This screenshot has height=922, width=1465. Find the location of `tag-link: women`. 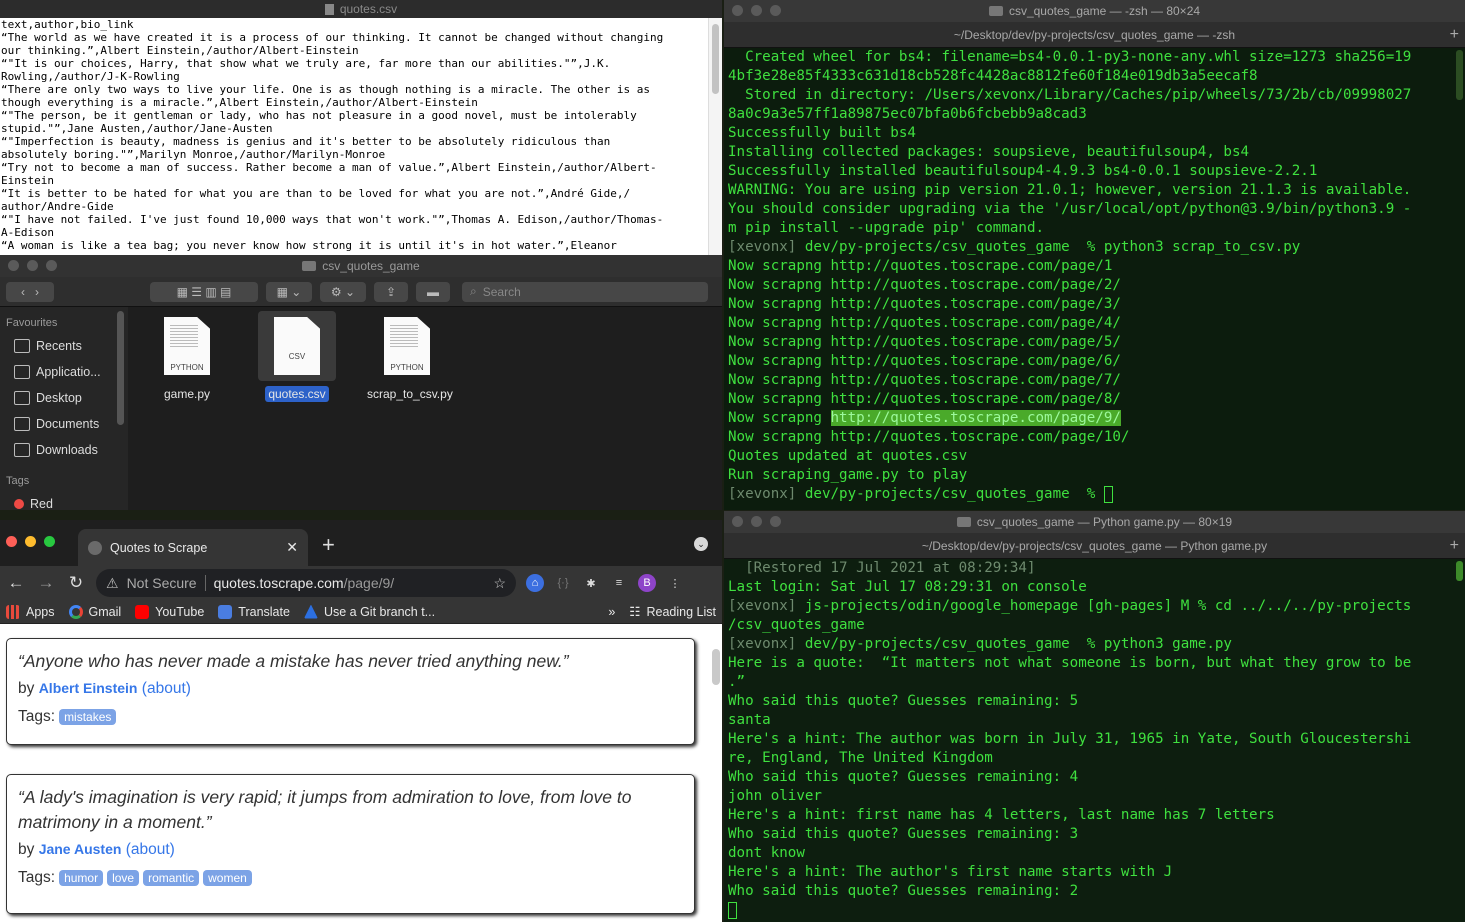

tag-link: women is located at coordinates (227, 878).